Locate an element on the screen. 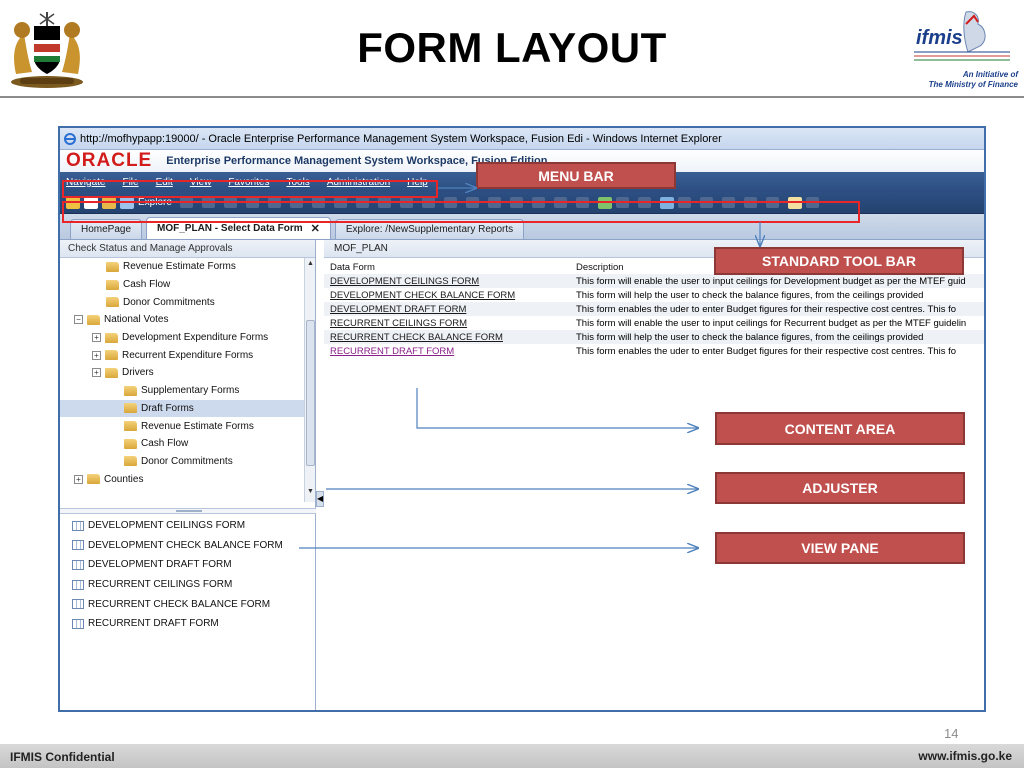  data-form-link: DEVELOPMENT DRAFT FORM is located at coordinates (398, 309).